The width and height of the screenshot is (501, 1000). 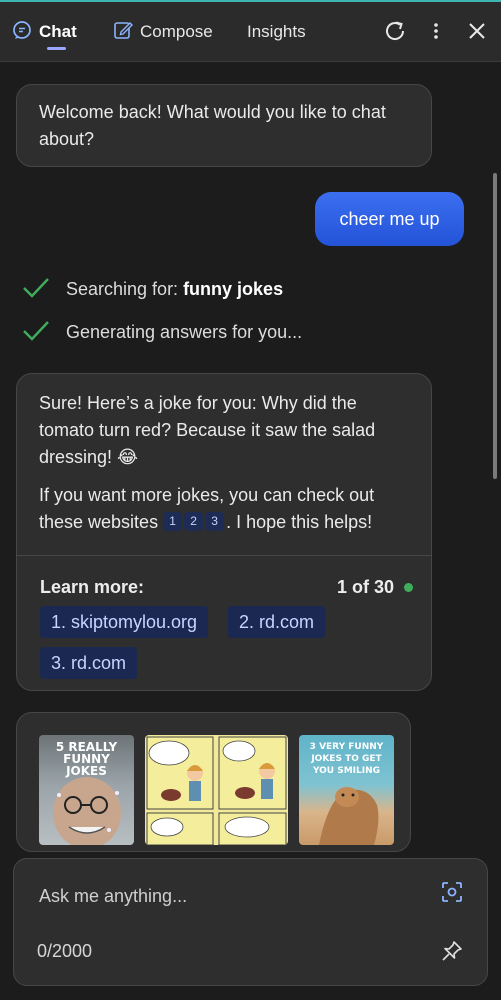 I want to click on status-dot-icon, so click(x=409, y=587).